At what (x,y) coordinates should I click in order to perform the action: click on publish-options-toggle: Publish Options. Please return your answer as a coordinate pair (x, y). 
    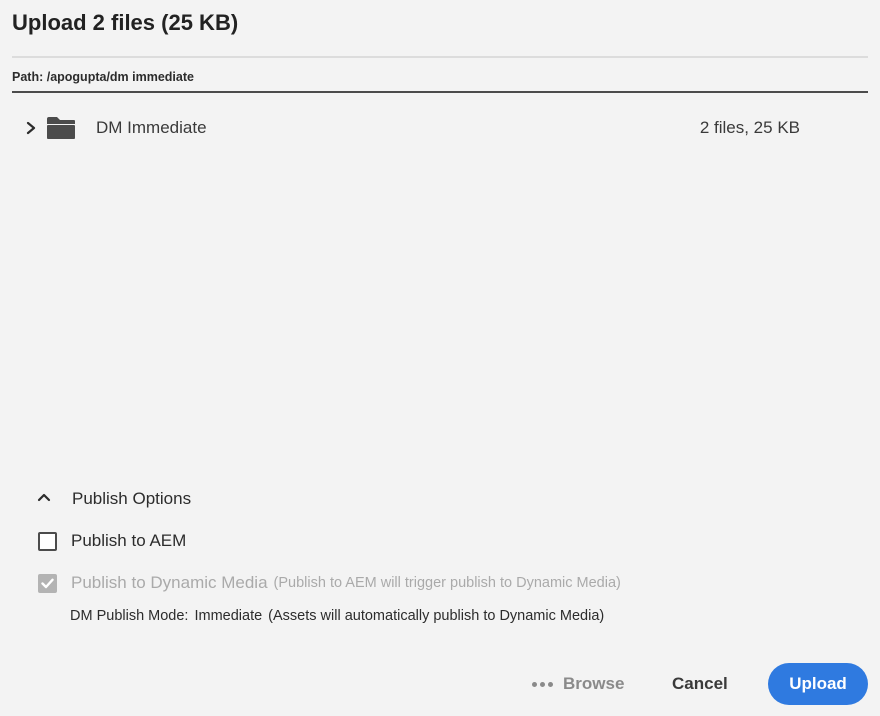
    Looking at the image, I should click on (113, 499).